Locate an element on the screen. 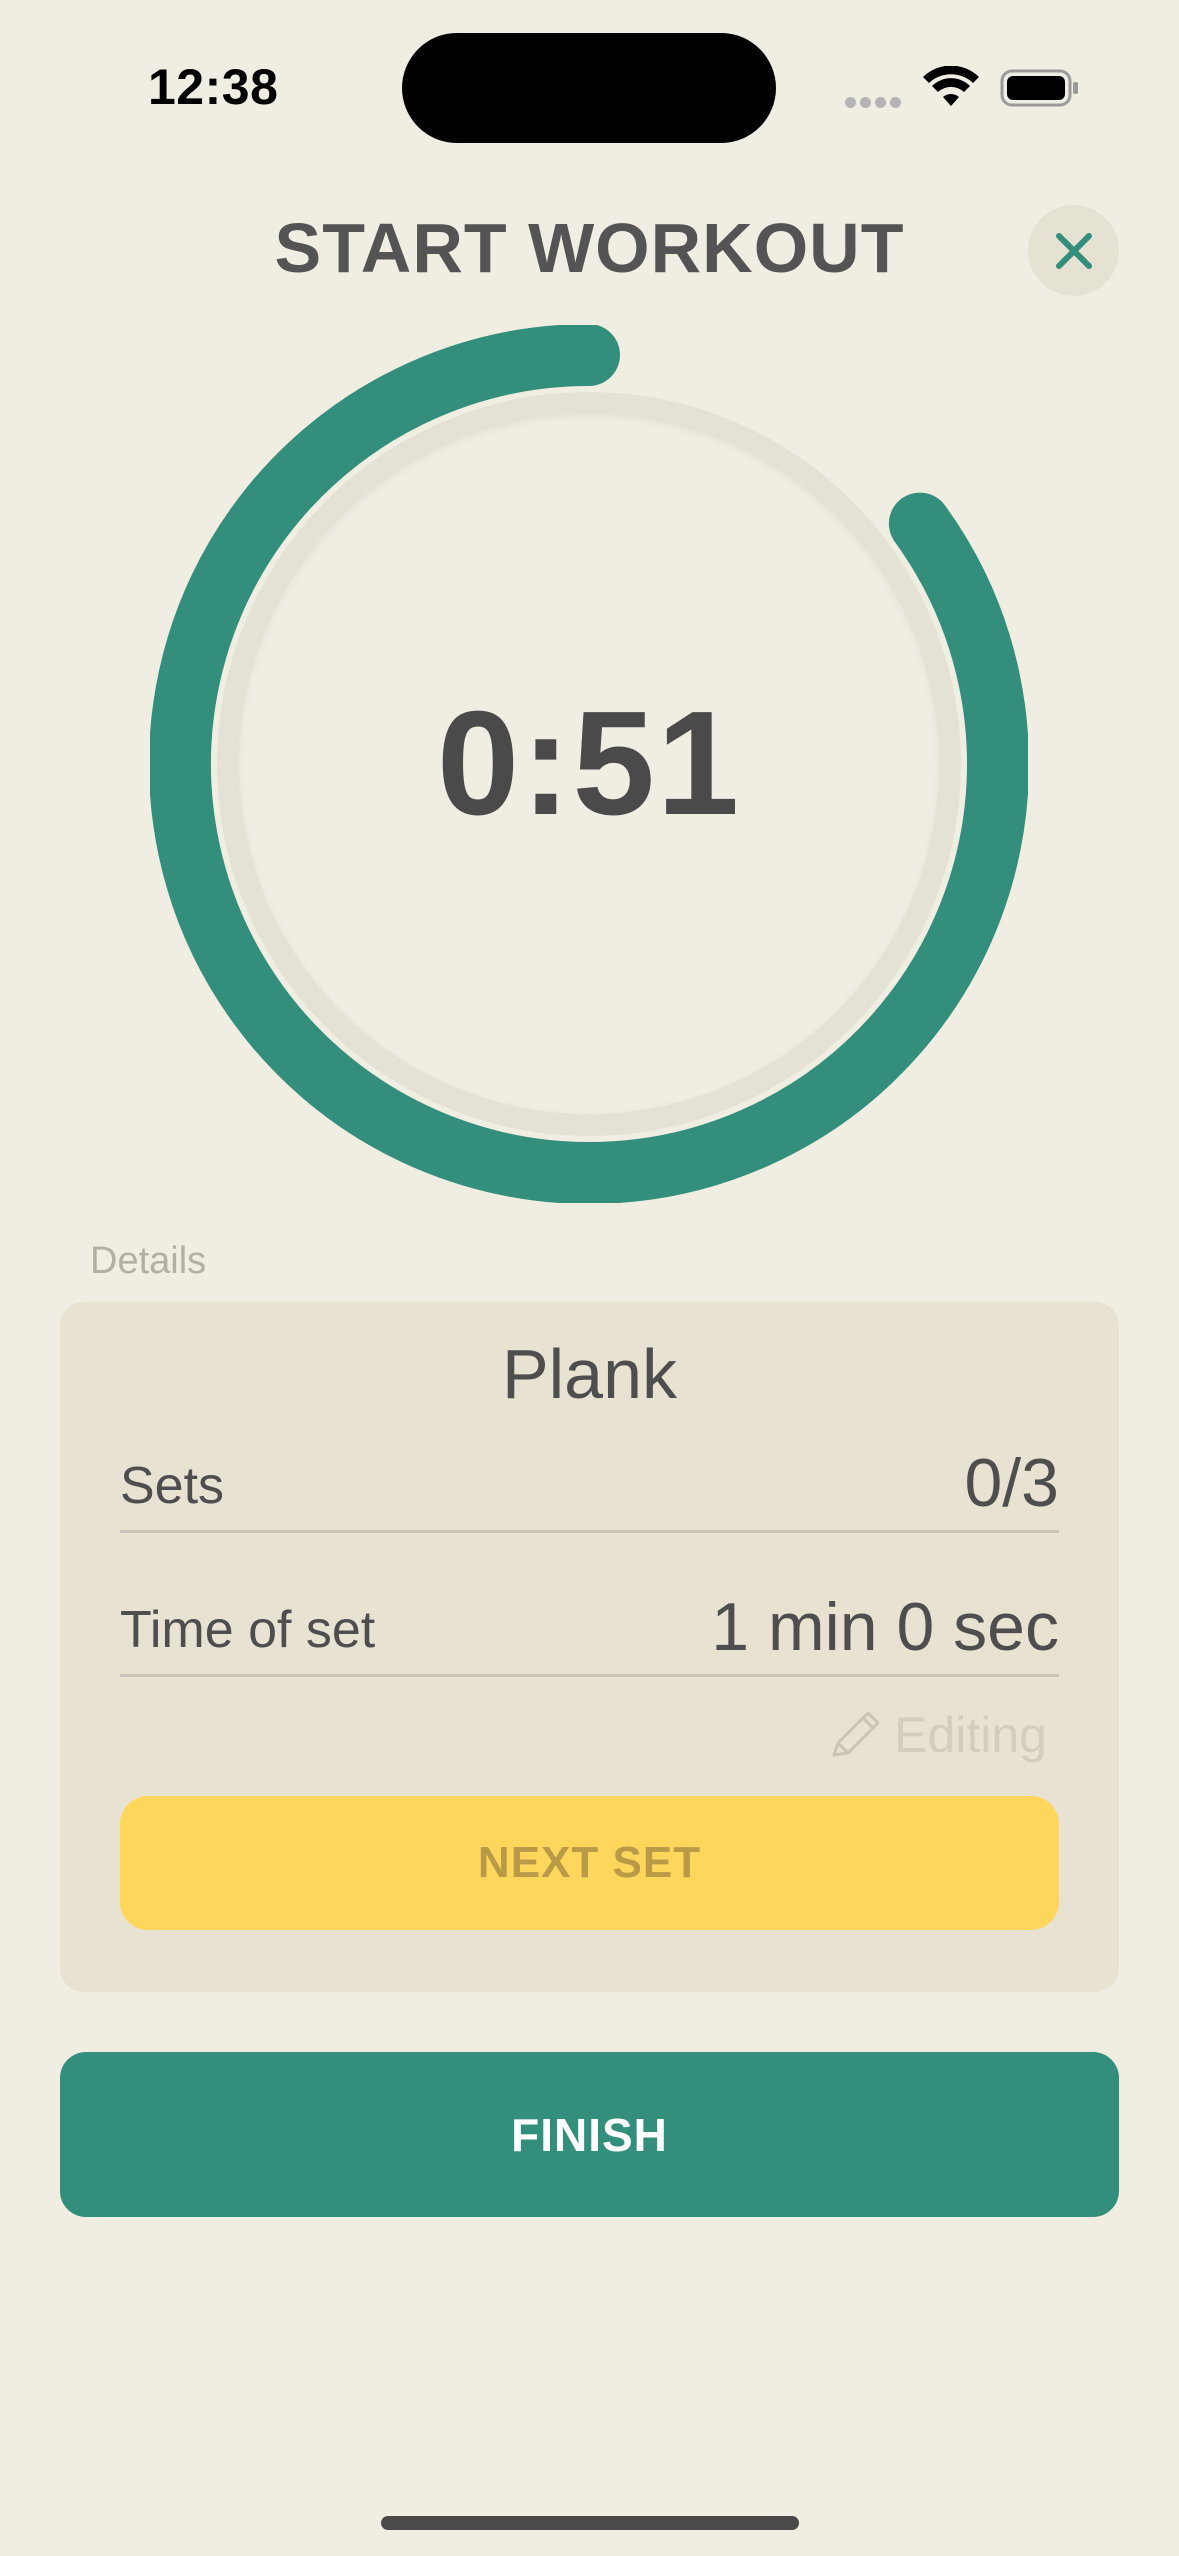 This screenshot has width=1179, height=2556. editing-toggle: Editing is located at coordinates (937, 1735).